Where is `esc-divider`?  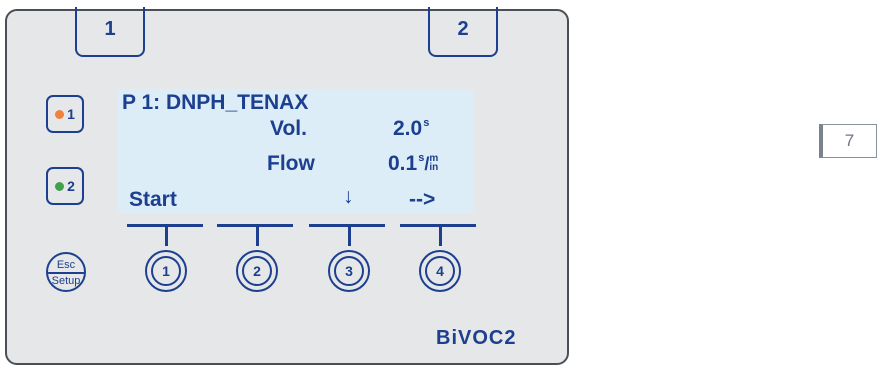 esc-divider is located at coordinates (66, 273).